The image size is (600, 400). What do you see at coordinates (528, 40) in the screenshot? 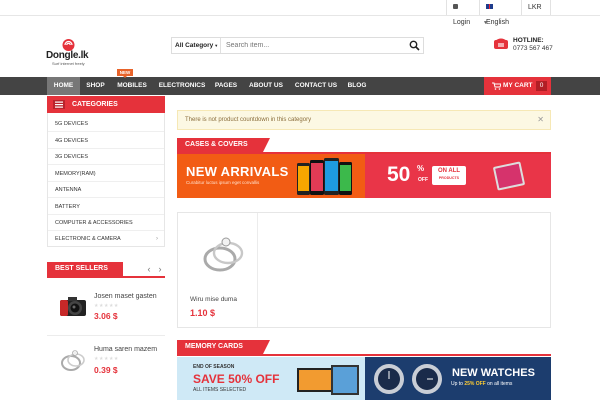
I see `hotline-label: HOTLINE:` at bounding box center [528, 40].